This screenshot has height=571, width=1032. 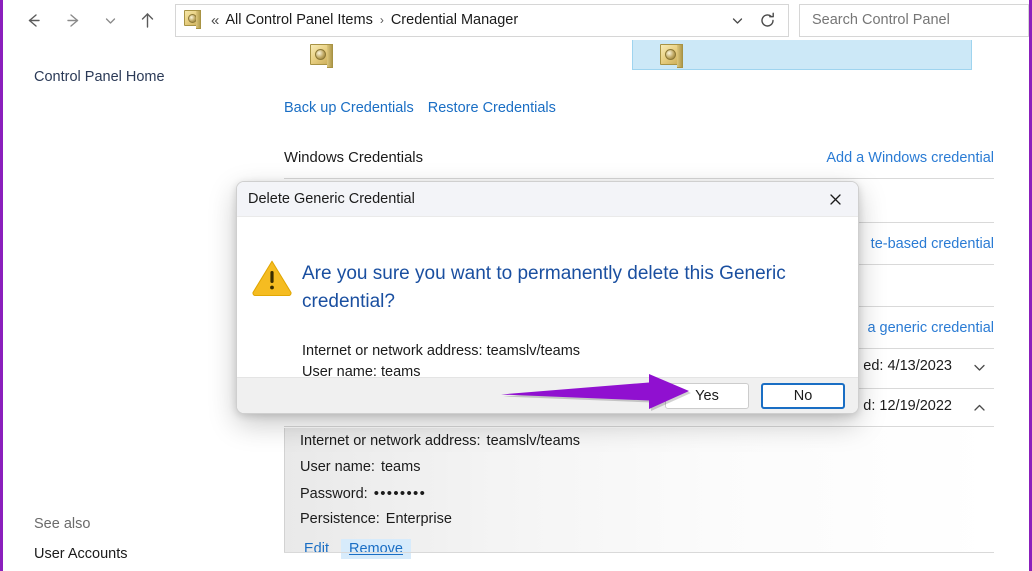 What do you see at coordinates (334, 494) in the screenshot?
I see `detail-password-label: Password:` at bounding box center [334, 494].